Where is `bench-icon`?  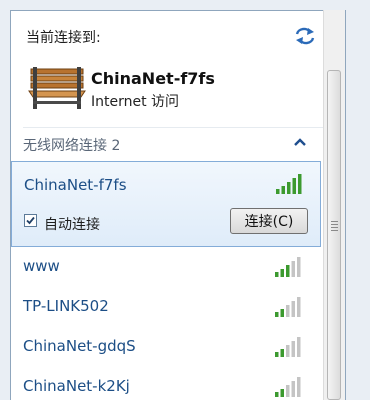
bench-icon is located at coordinates (57, 88).